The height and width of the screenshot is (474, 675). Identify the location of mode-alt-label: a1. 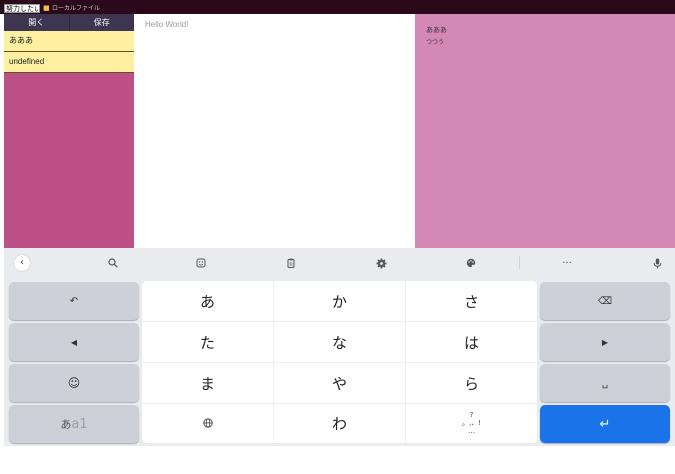
(79, 424).